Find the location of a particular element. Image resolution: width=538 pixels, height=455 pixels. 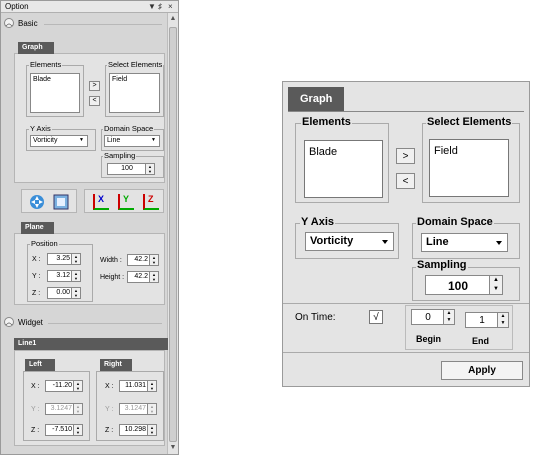

fit-view-icon is located at coordinates (61, 202).